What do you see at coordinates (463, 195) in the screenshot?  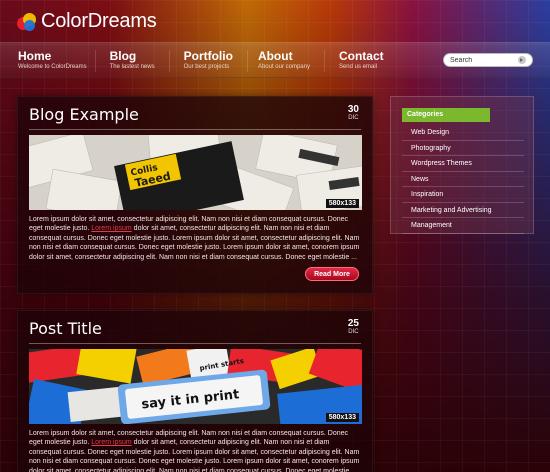 I see `category-inspiration: Inspiration` at bounding box center [463, 195].